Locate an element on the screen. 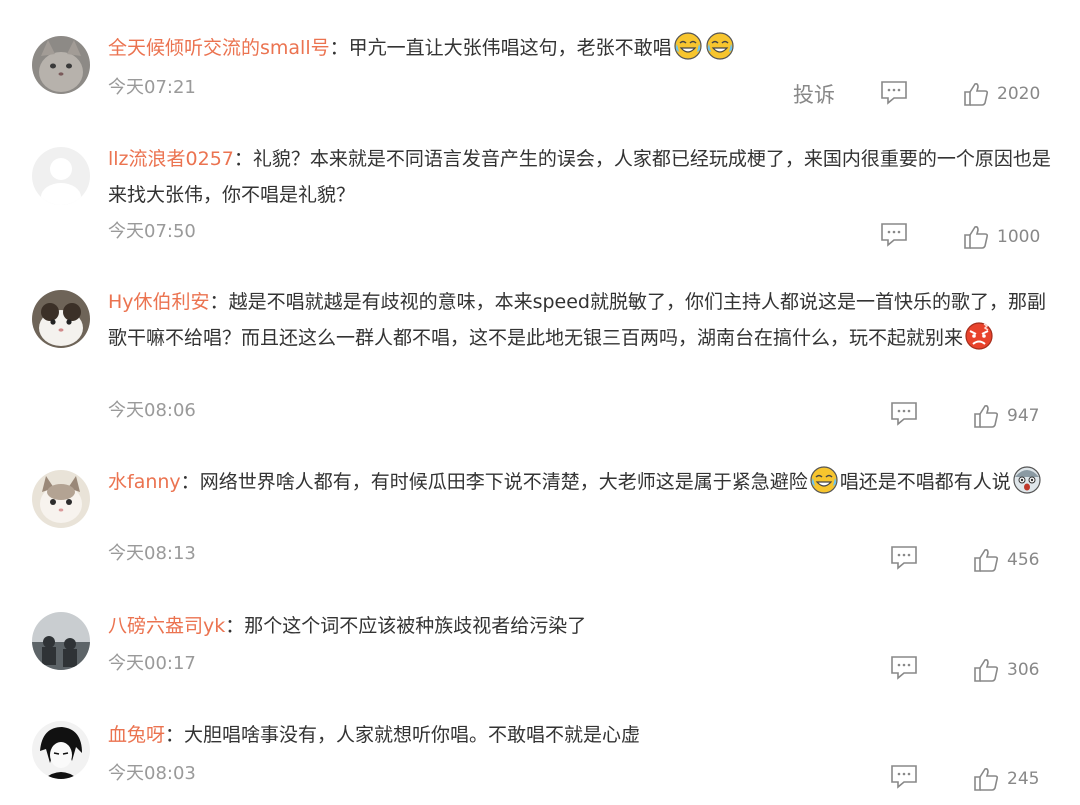 The width and height of the screenshot is (1080, 805). comment-username: Hy休伯利安 is located at coordinates (159, 302).